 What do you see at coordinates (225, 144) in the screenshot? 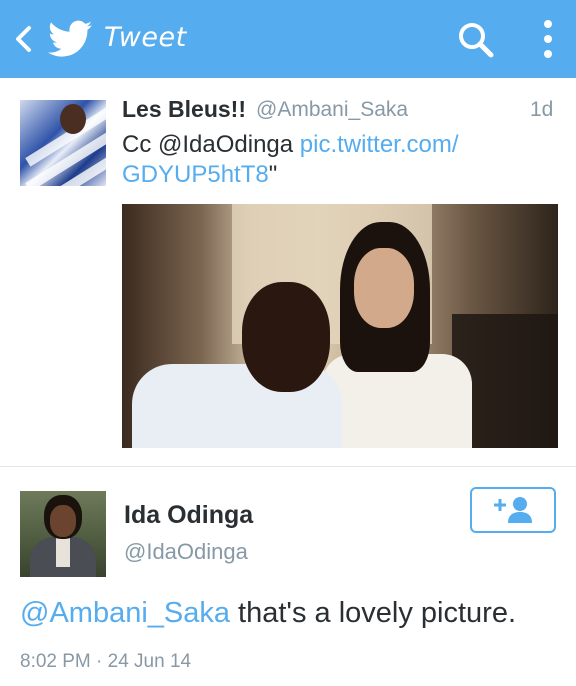
I see `tweet-mention: @IdaOdinga` at bounding box center [225, 144].